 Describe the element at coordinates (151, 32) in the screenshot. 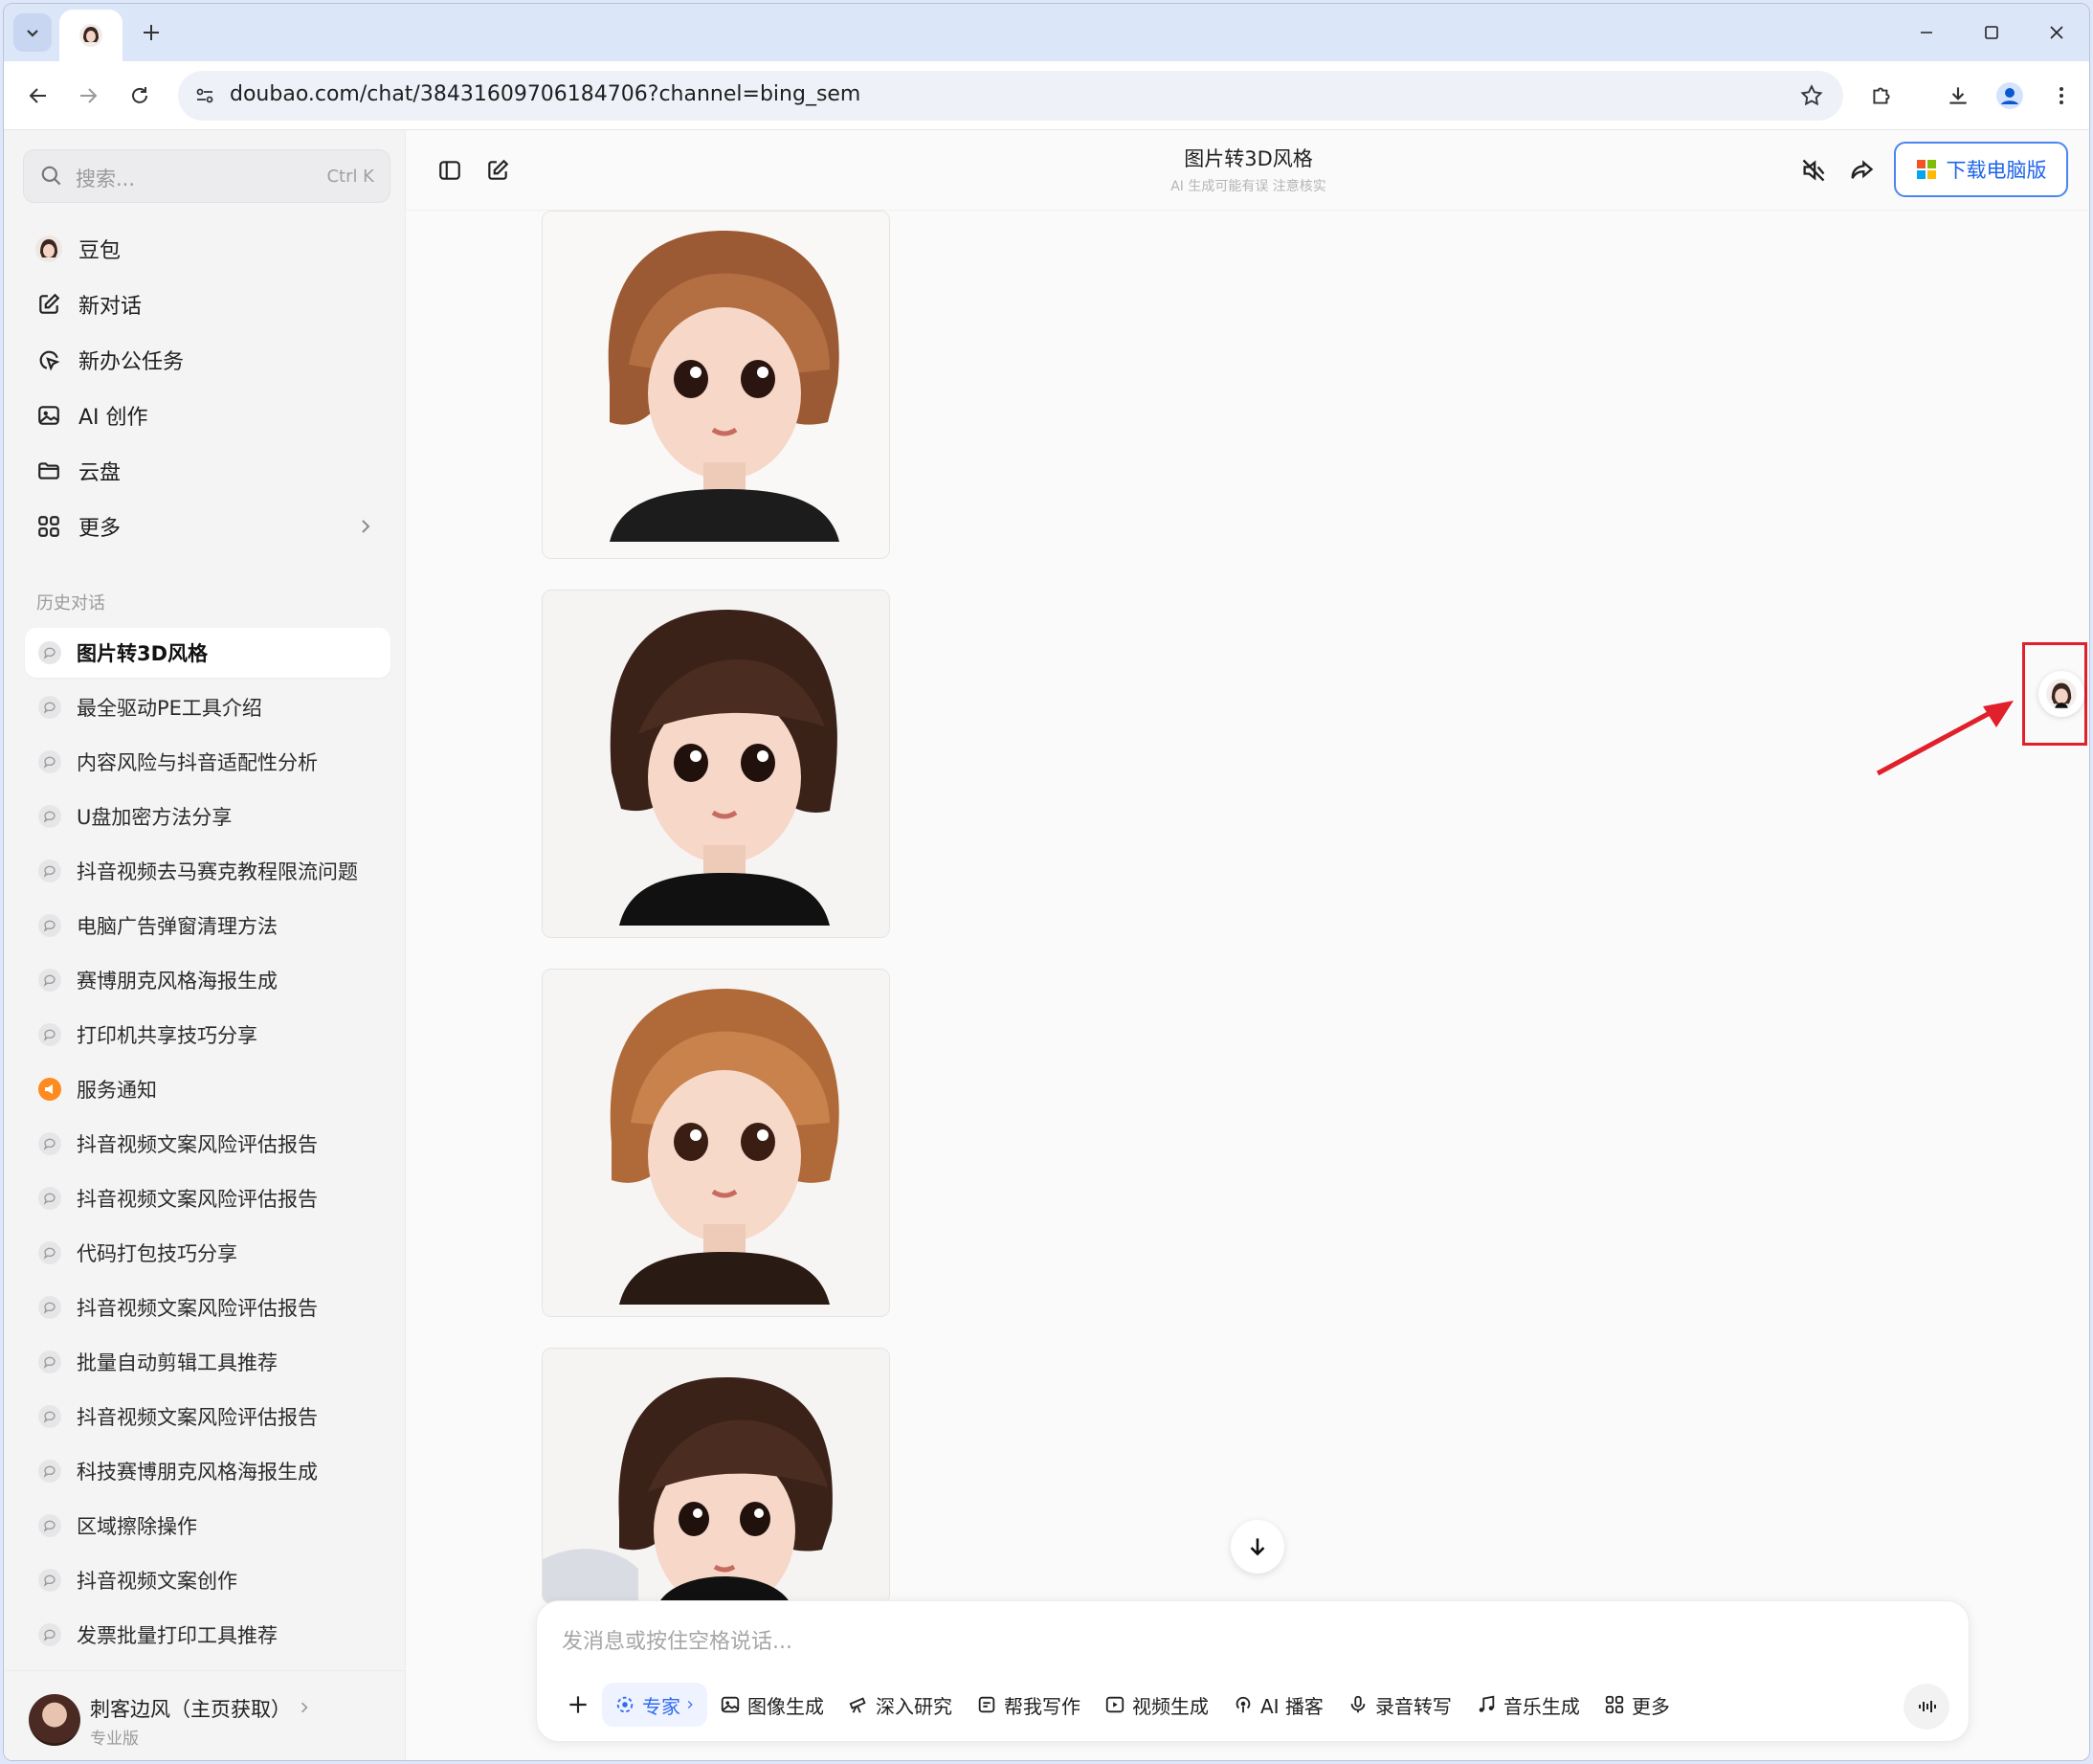

I see `new-tab-button` at that location.